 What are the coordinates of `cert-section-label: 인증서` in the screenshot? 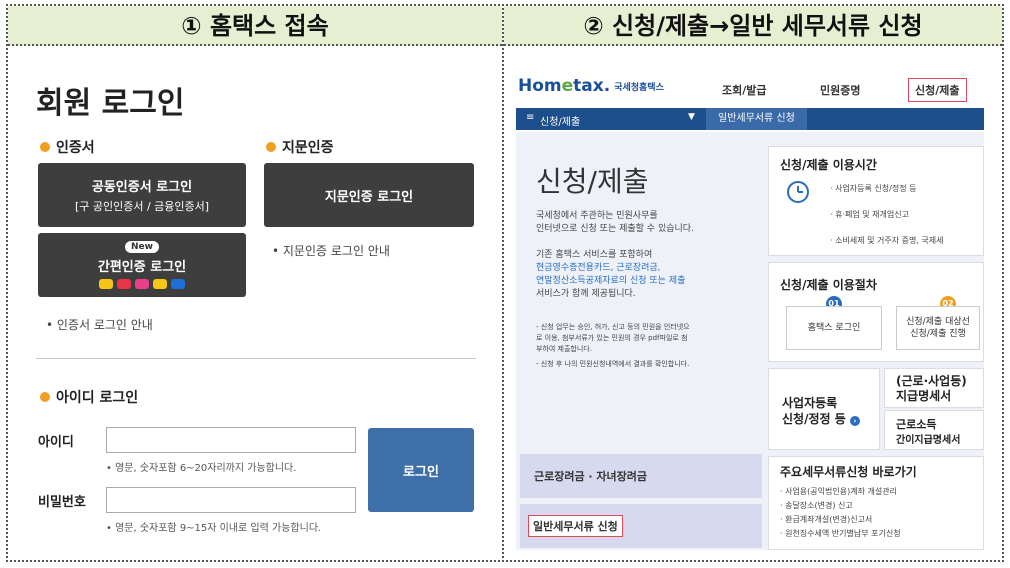 It's located at (67, 147).